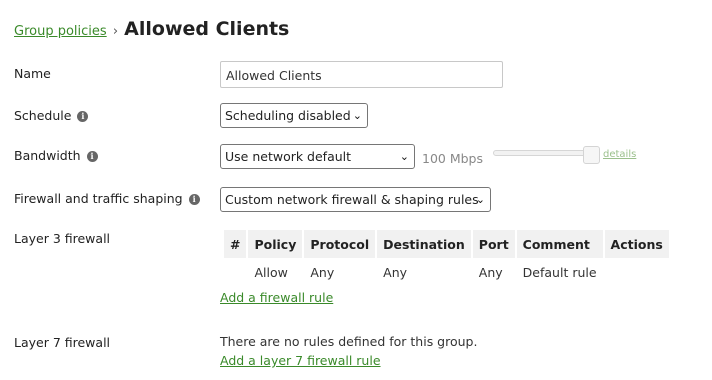 This screenshot has width=712, height=380. Describe the element at coordinates (288, 156) in the screenshot. I see `bandwidth-select-value: Use network default` at that location.